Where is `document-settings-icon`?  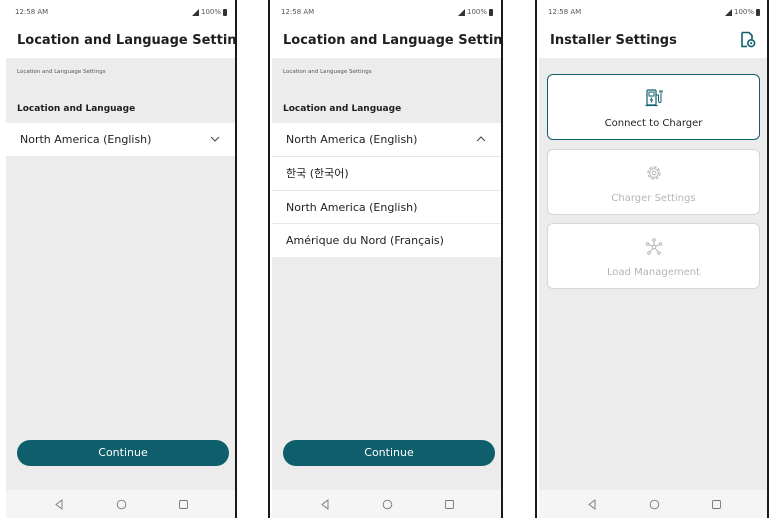 document-settings-icon is located at coordinates (747, 39).